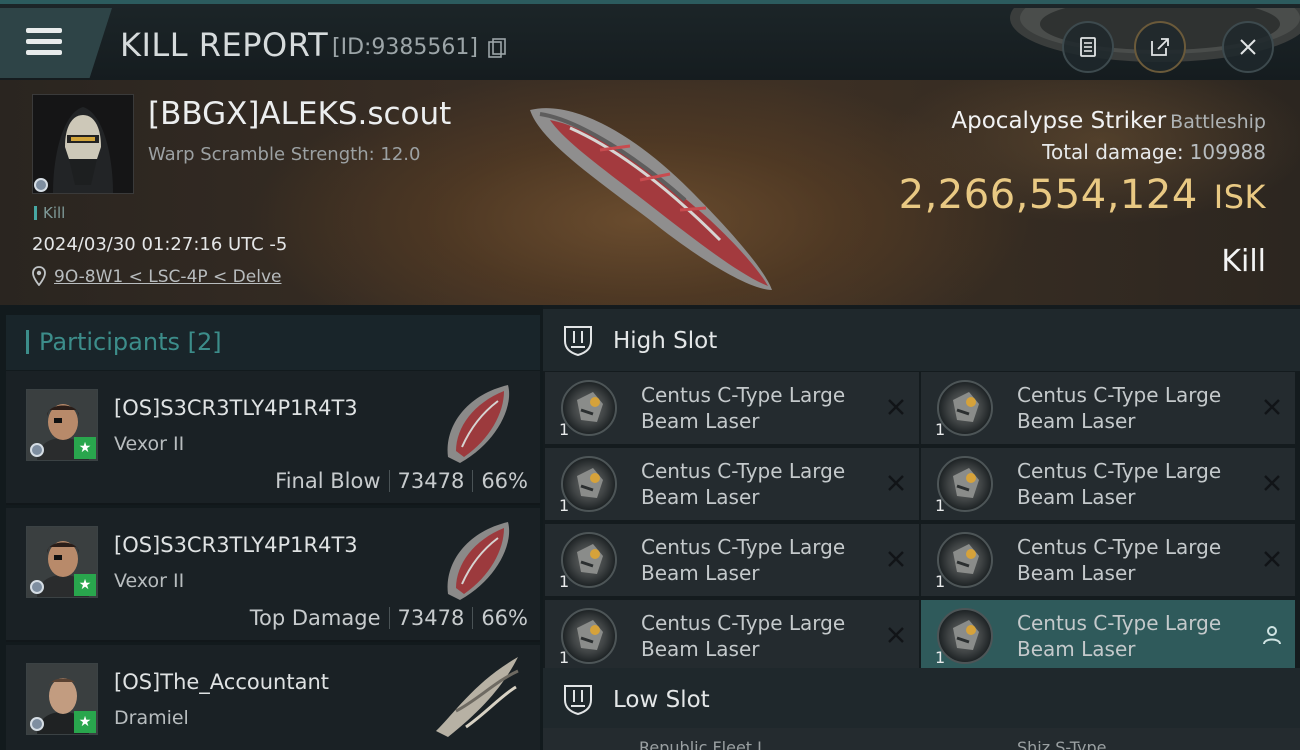  Describe the element at coordinates (39, 276) in the screenshot. I see `location-pin-icon` at that location.